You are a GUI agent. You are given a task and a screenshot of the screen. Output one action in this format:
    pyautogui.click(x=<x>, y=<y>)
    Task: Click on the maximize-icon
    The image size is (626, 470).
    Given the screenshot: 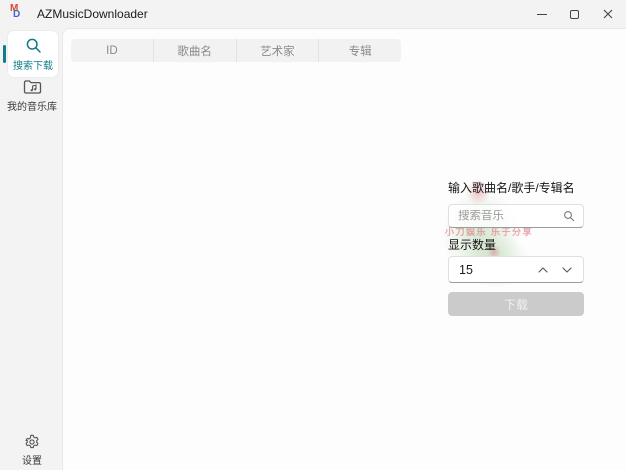 What is the action you would take?
    pyautogui.click(x=574, y=14)
    